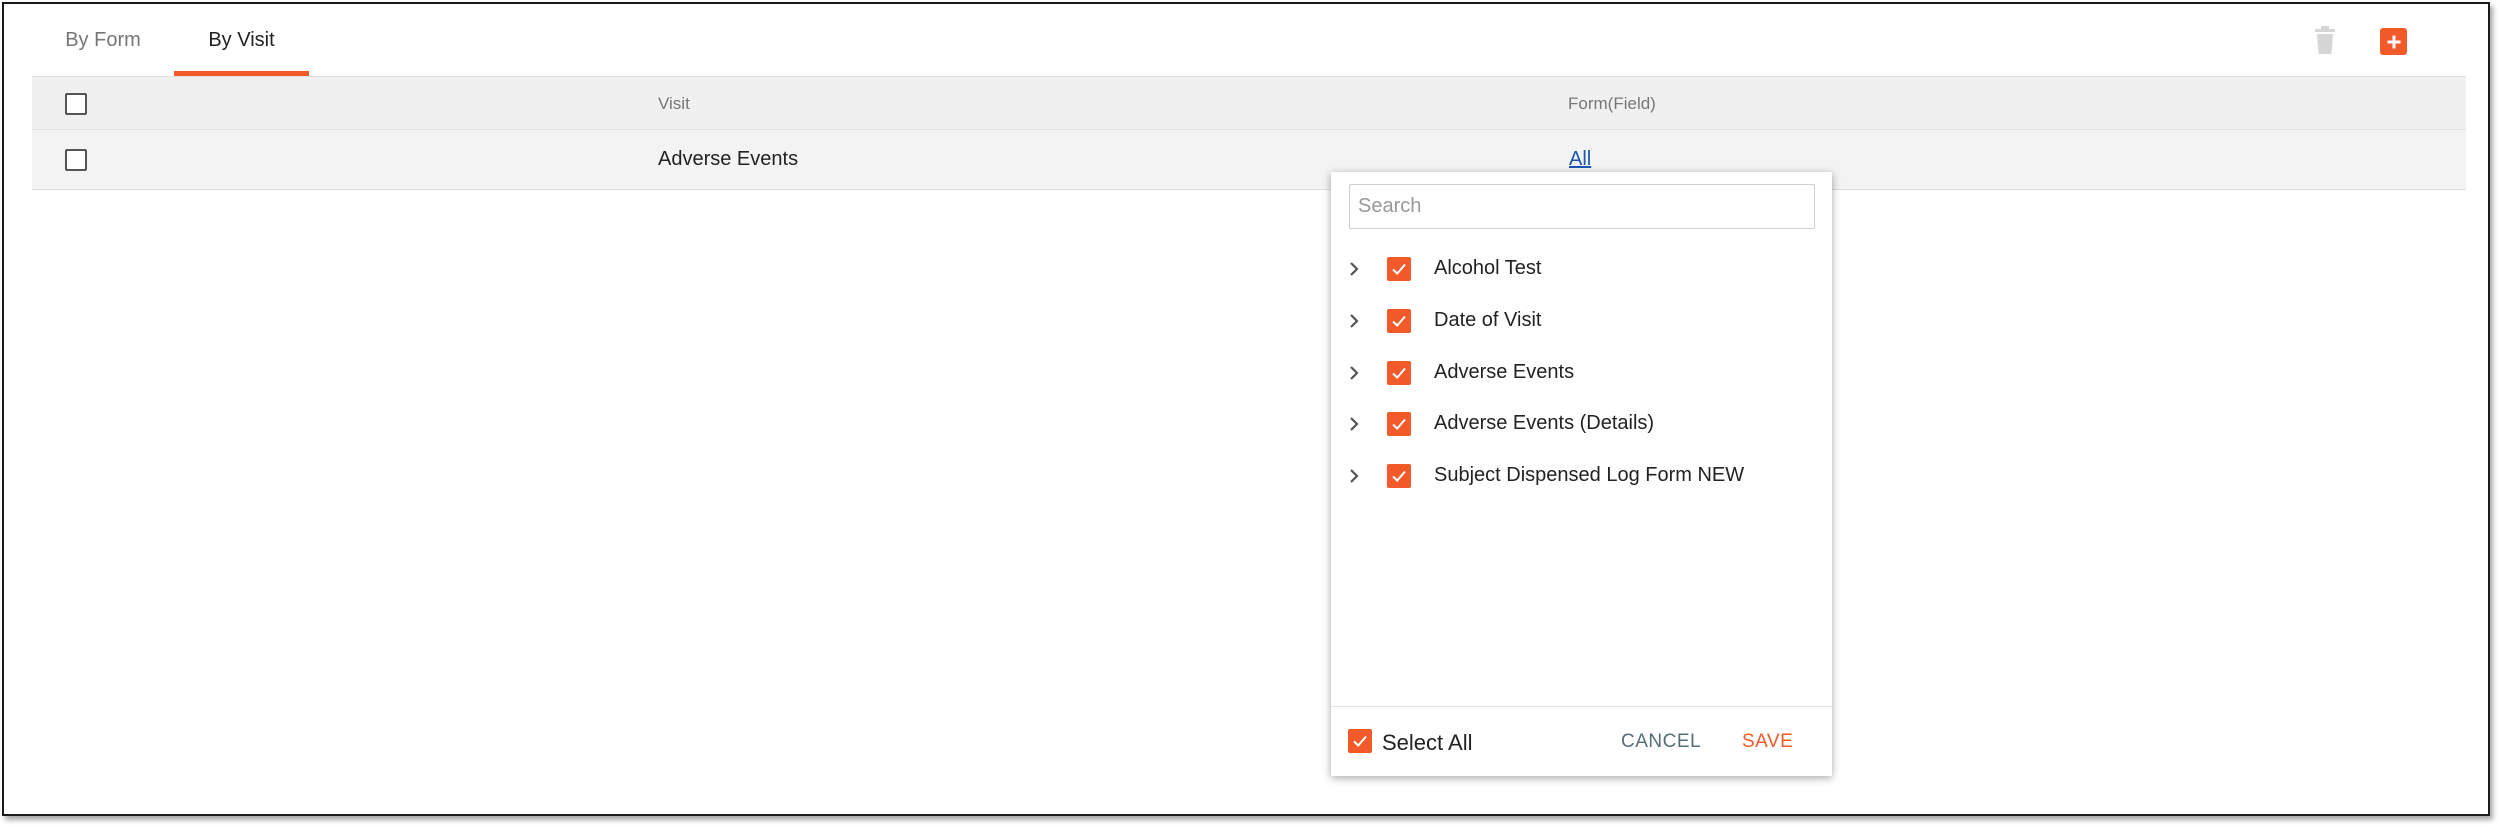 The width and height of the screenshot is (2500, 827). I want to click on cancel-button: CANCEL, so click(1661, 742).